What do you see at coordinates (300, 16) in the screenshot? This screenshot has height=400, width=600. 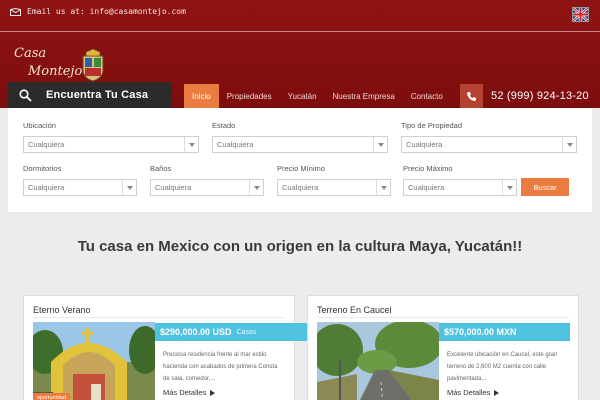 I see `top-bar: Email us at: info@casamontejo.com` at bounding box center [300, 16].